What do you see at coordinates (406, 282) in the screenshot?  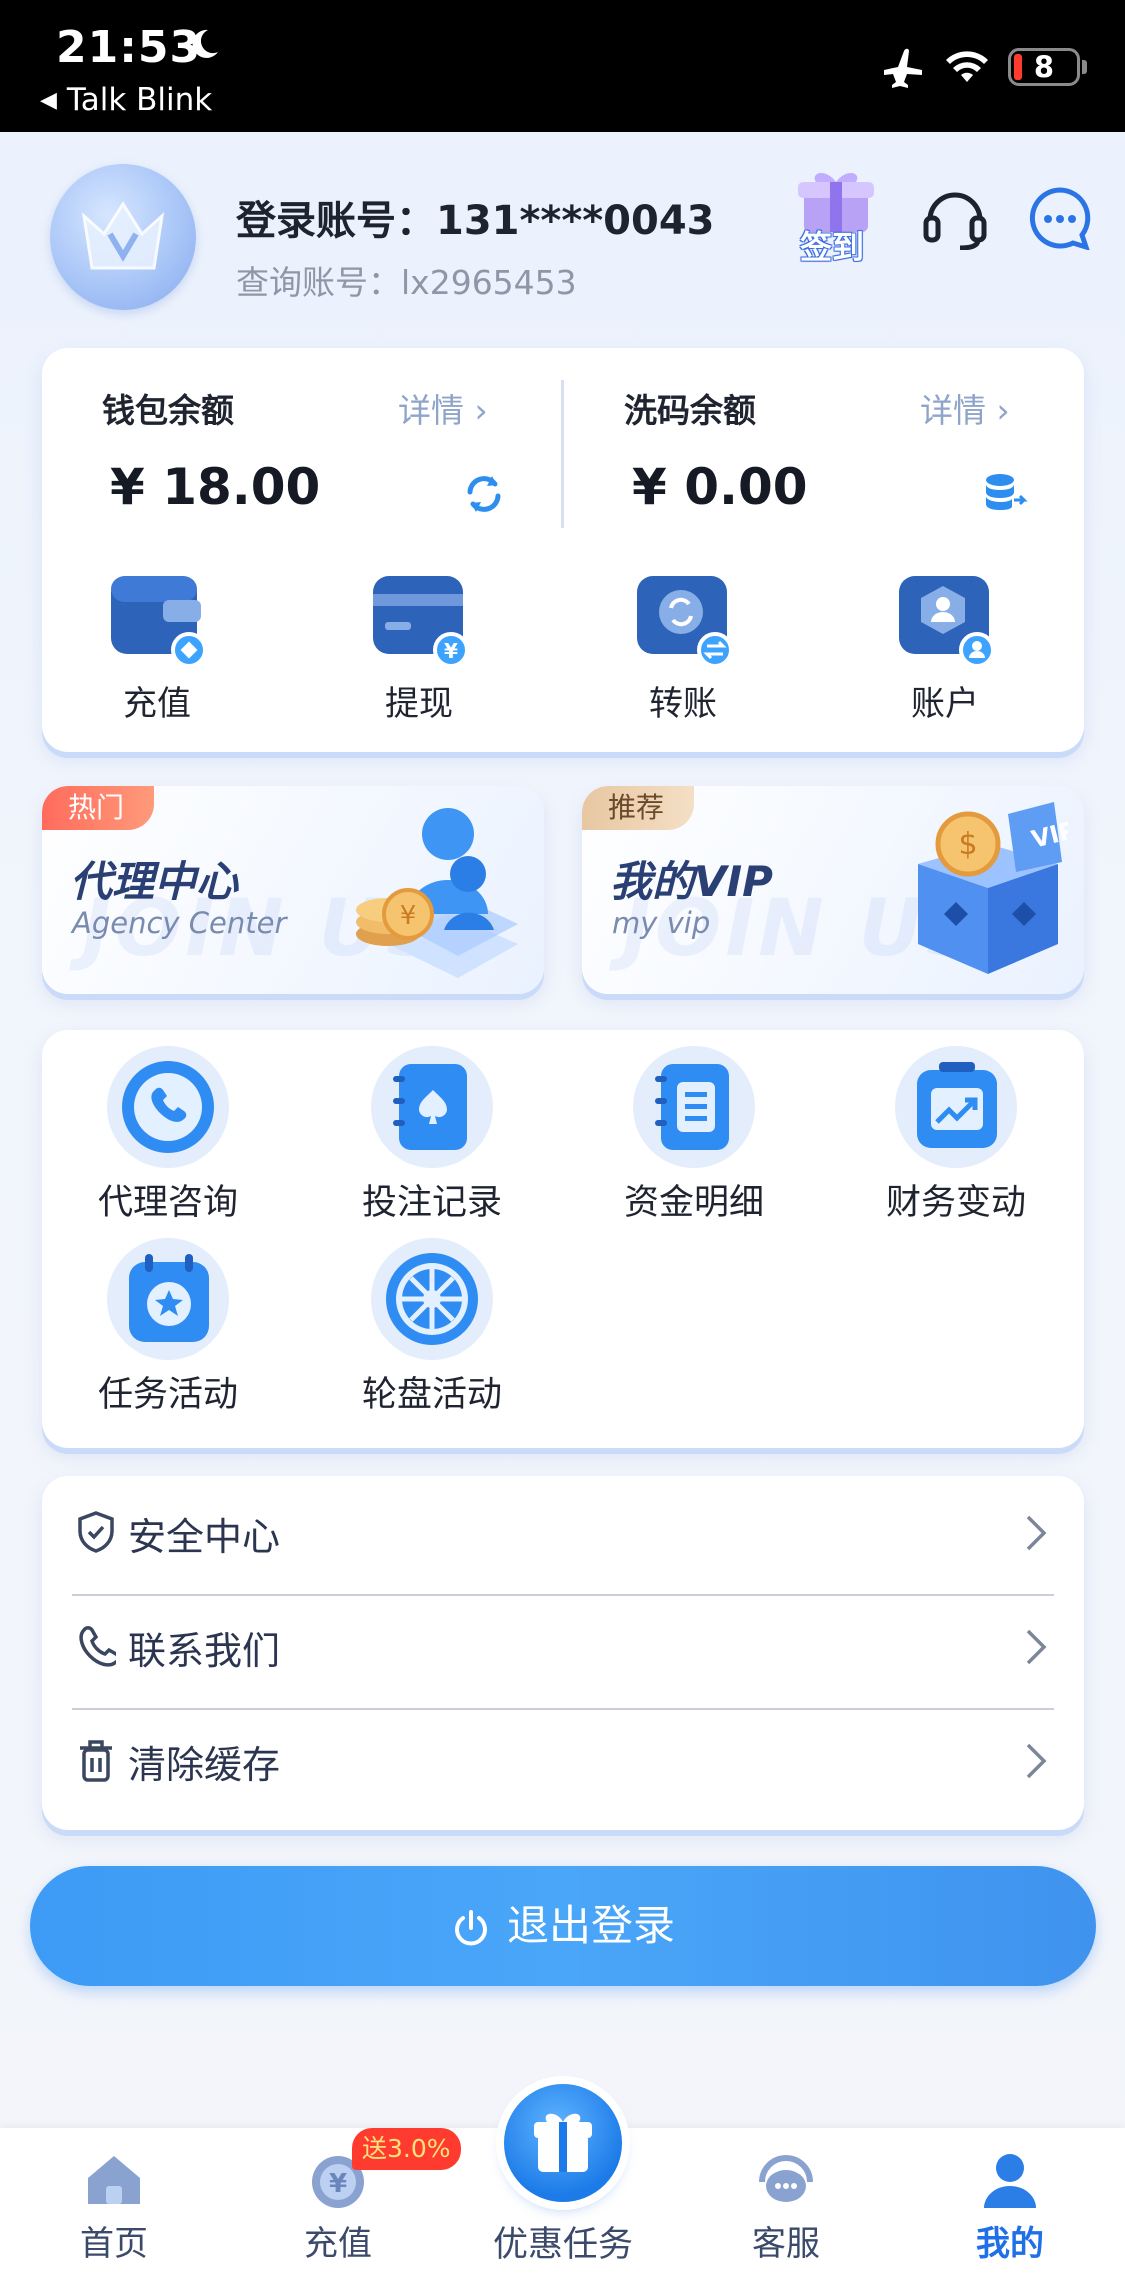 I see `query-account: 查询账号：lx2965453` at bounding box center [406, 282].